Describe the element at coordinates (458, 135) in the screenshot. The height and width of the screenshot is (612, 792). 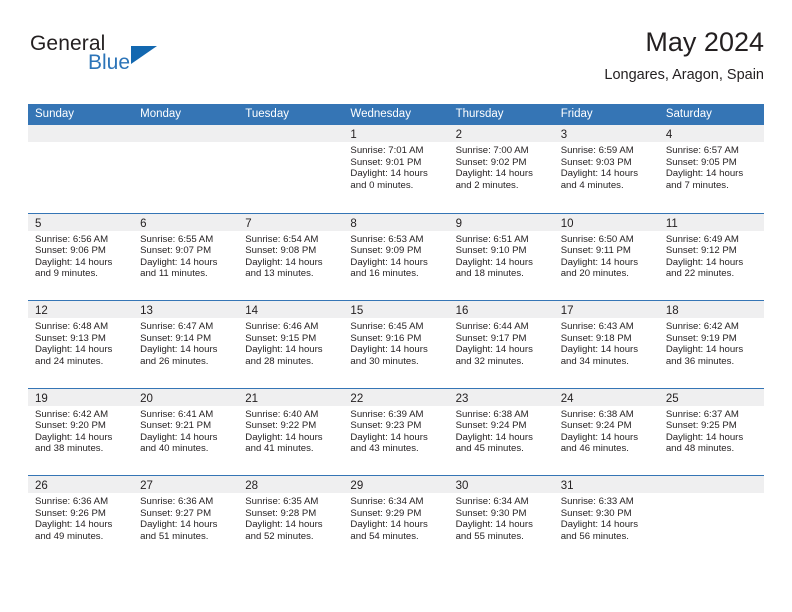
I see `day-number: 2` at that location.